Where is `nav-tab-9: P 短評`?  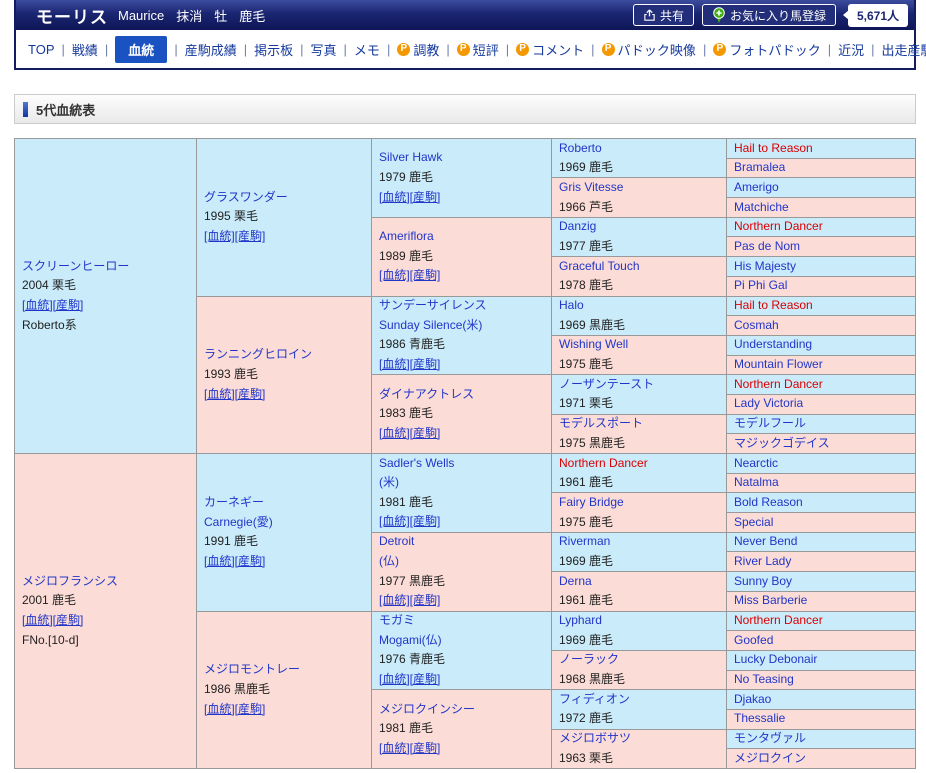
nav-tab-9: P 短評 is located at coordinates (478, 49).